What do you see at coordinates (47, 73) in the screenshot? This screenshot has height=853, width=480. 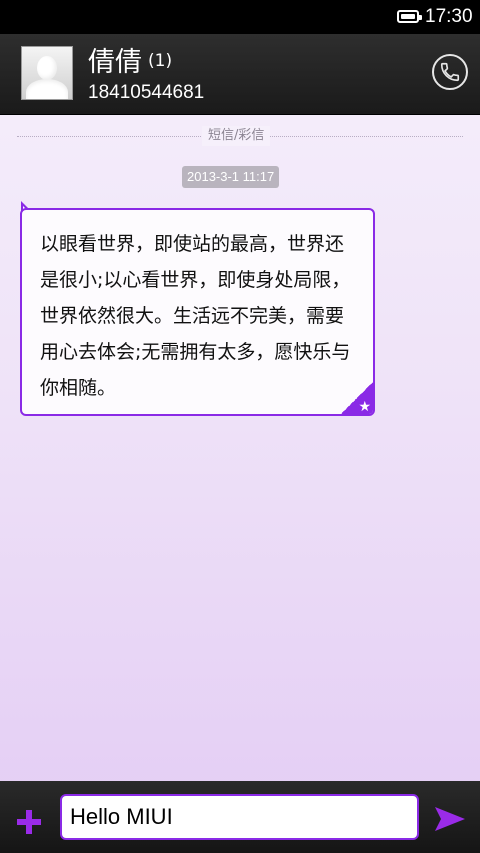 I see `avatar-icon` at bounding box center [47, 73].